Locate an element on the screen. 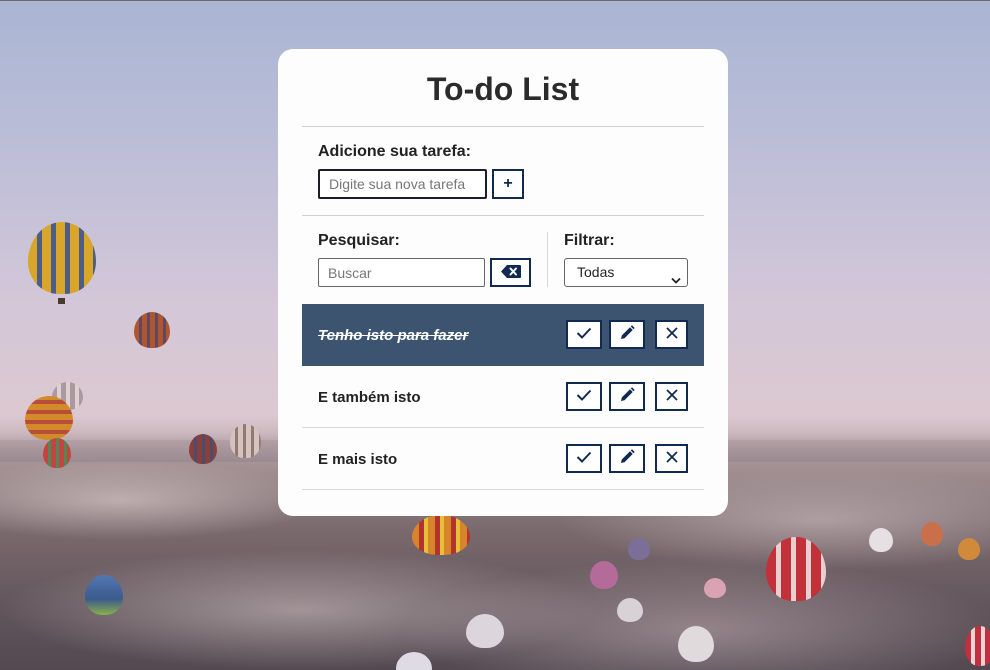  plus-icon: + is located at coordinates (508, 183).